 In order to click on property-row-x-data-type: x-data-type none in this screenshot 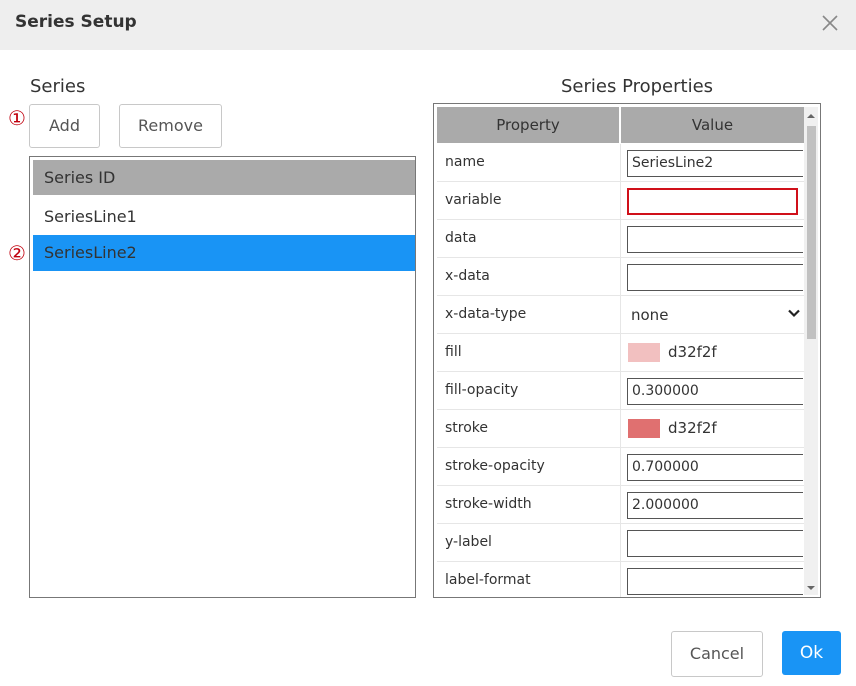, I will do `click(620, 315)`.